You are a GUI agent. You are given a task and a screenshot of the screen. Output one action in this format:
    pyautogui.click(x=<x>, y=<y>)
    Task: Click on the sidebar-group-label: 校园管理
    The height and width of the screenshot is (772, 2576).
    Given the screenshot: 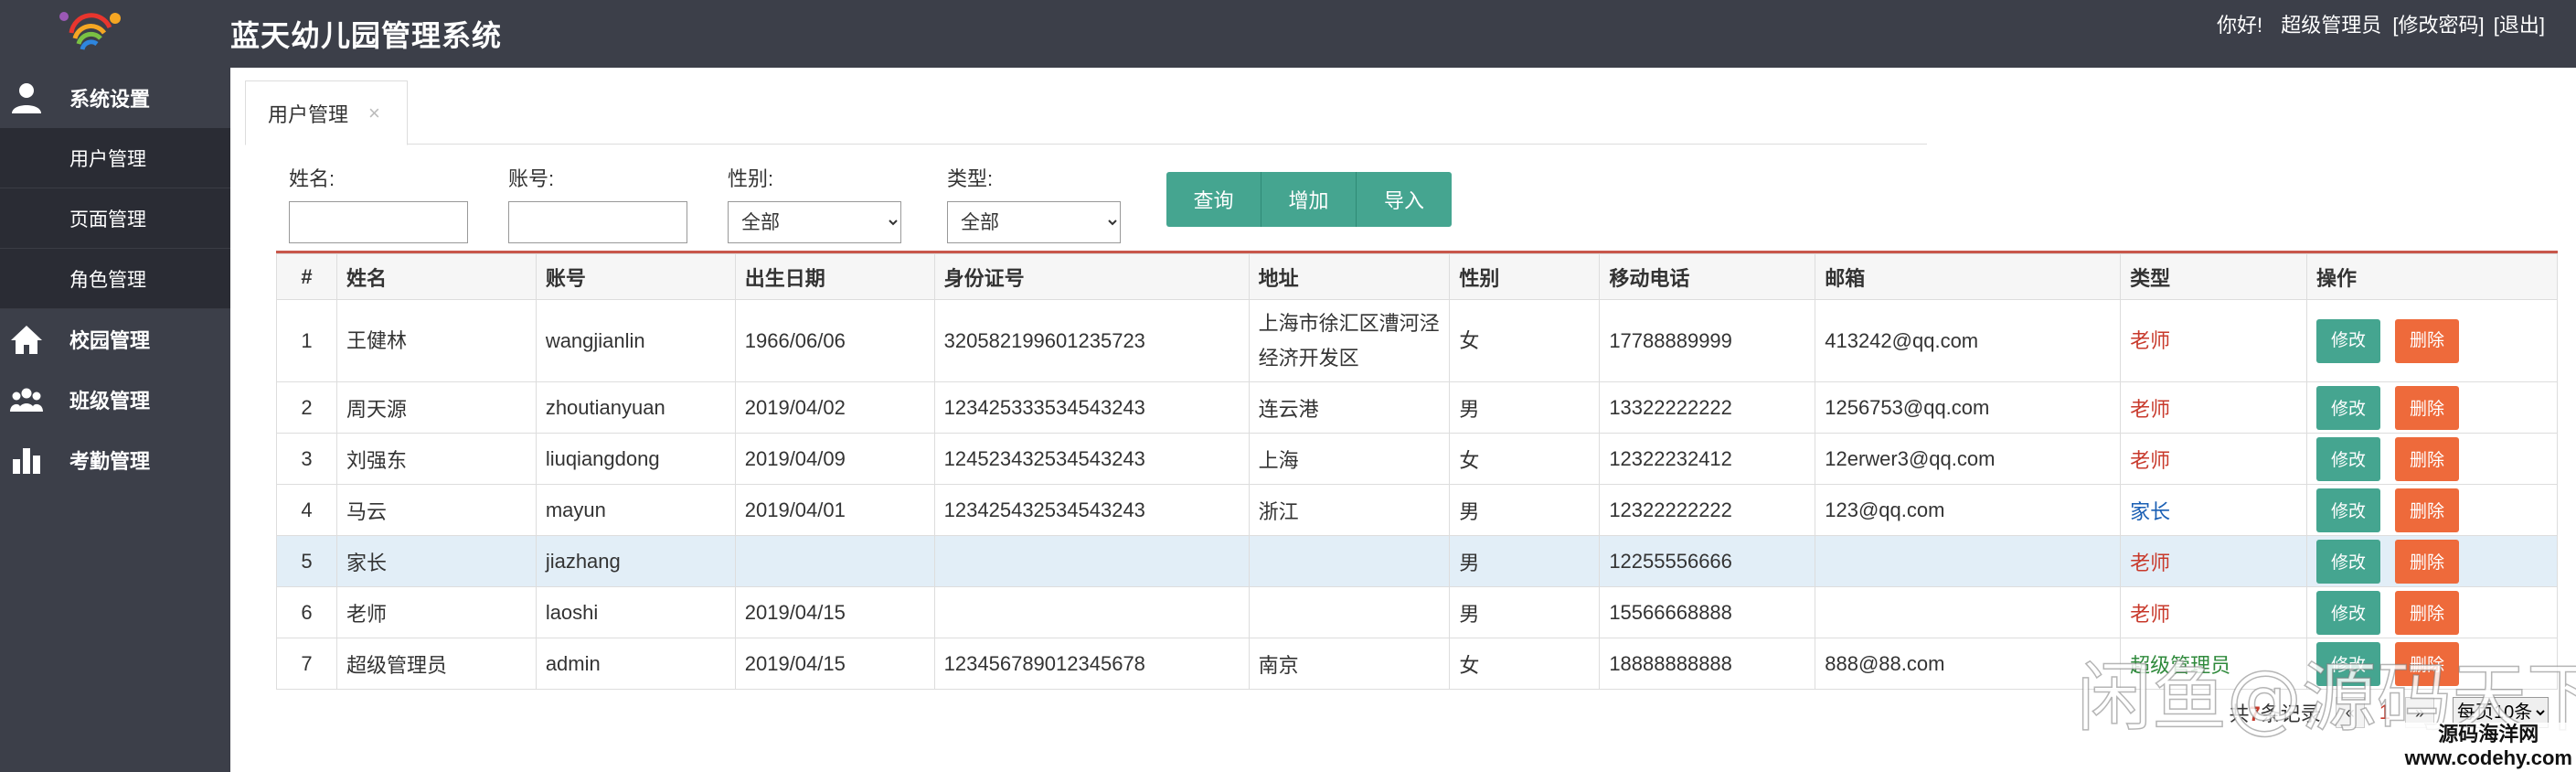 What is the action you would take?
    pyautogui.click(x=110, y=341)
    